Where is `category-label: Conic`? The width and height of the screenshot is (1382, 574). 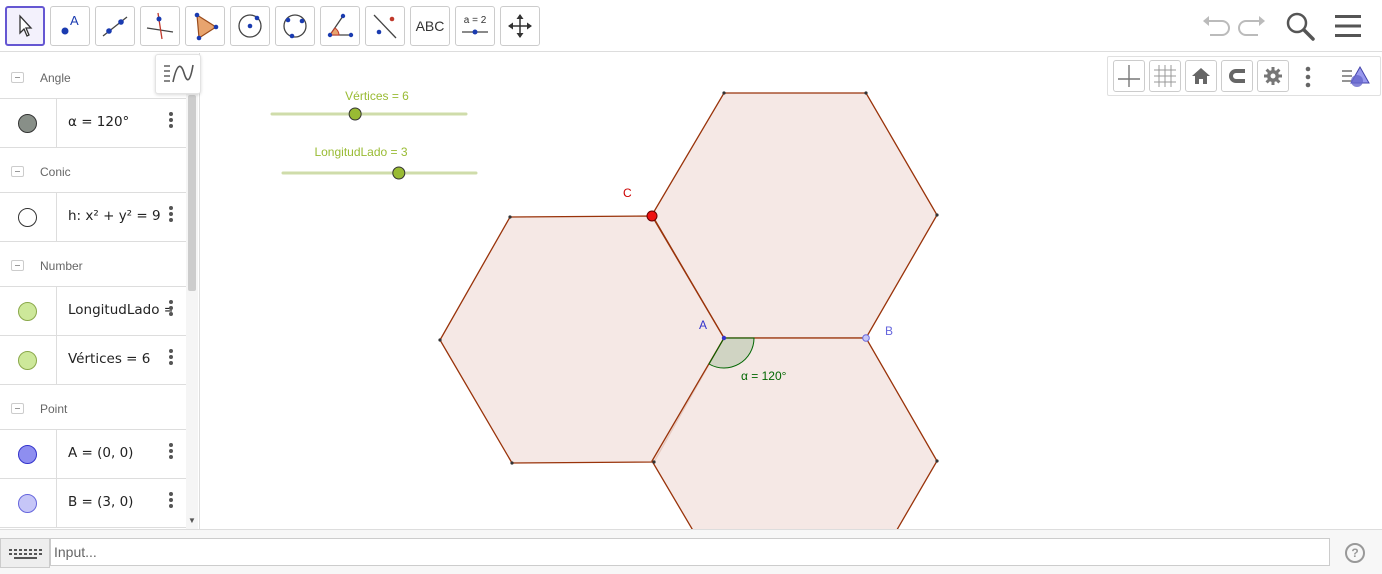
category-label: Conic is located at coordinates (55, 172).